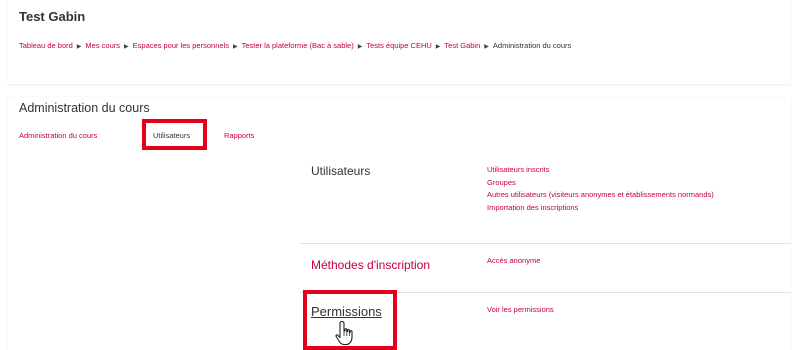 The image size is (799, 350). I want to click on section-divider, so click(545, 243).